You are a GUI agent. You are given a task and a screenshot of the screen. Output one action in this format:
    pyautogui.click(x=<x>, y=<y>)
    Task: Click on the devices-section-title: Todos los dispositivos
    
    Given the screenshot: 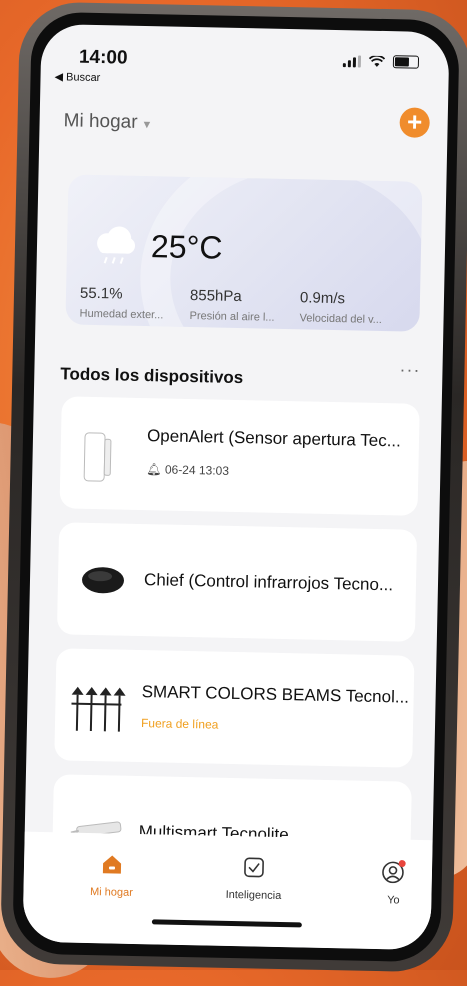 What is the action you would take?
    pyautogui.click(x=152, y=376)
    